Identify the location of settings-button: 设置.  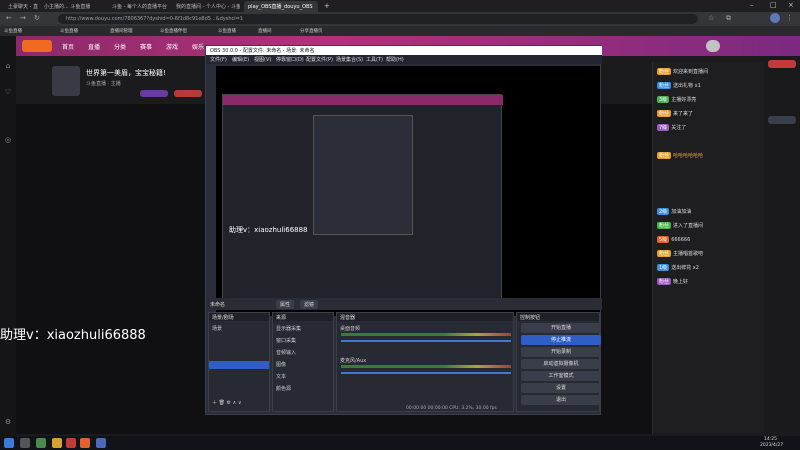
(561, 388).